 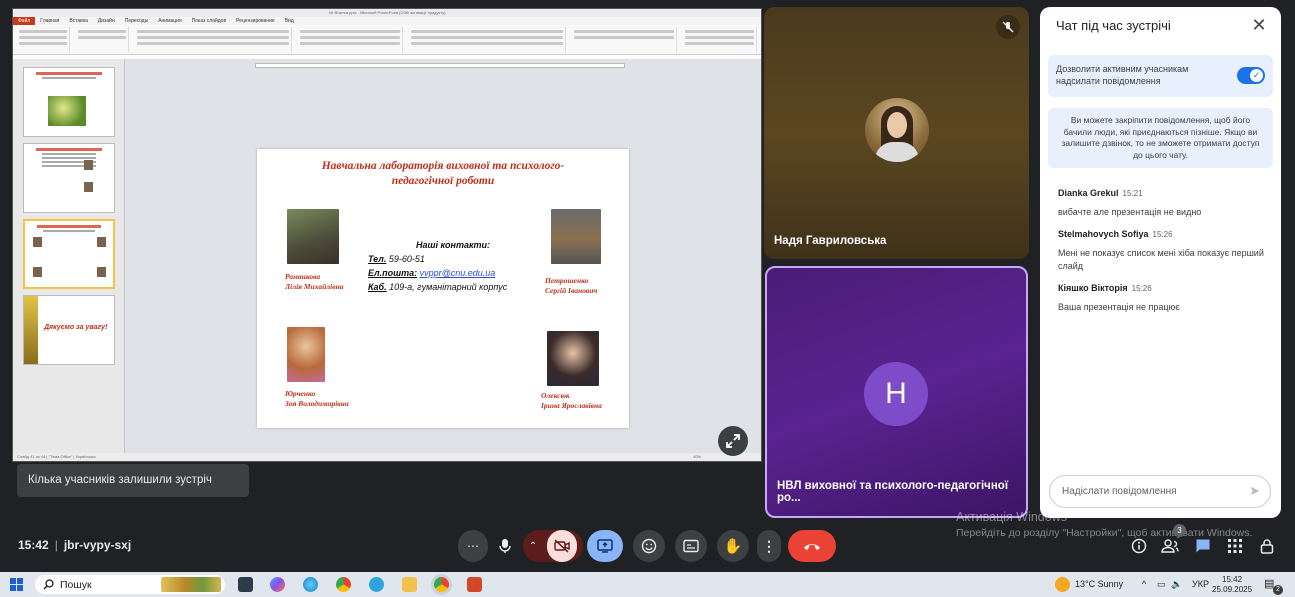 I want to click on ppt-tab: Переходы, so click(x=136, y=21).